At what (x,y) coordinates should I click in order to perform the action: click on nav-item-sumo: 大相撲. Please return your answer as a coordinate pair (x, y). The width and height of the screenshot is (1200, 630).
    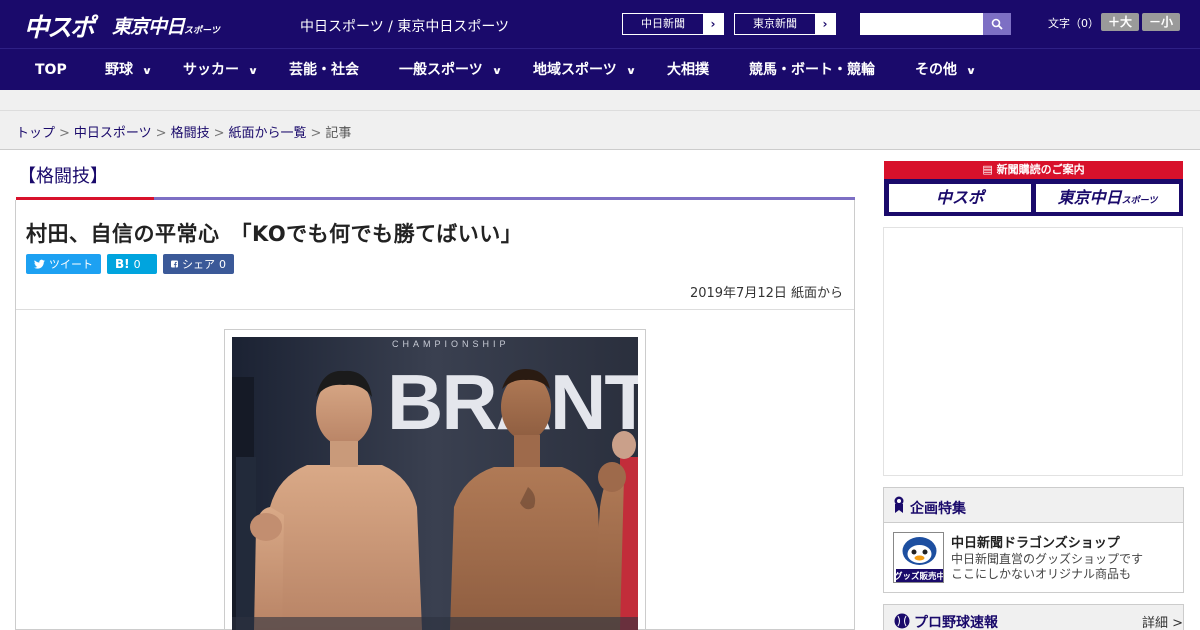
    Looking at the image, I should click on (688, 70).